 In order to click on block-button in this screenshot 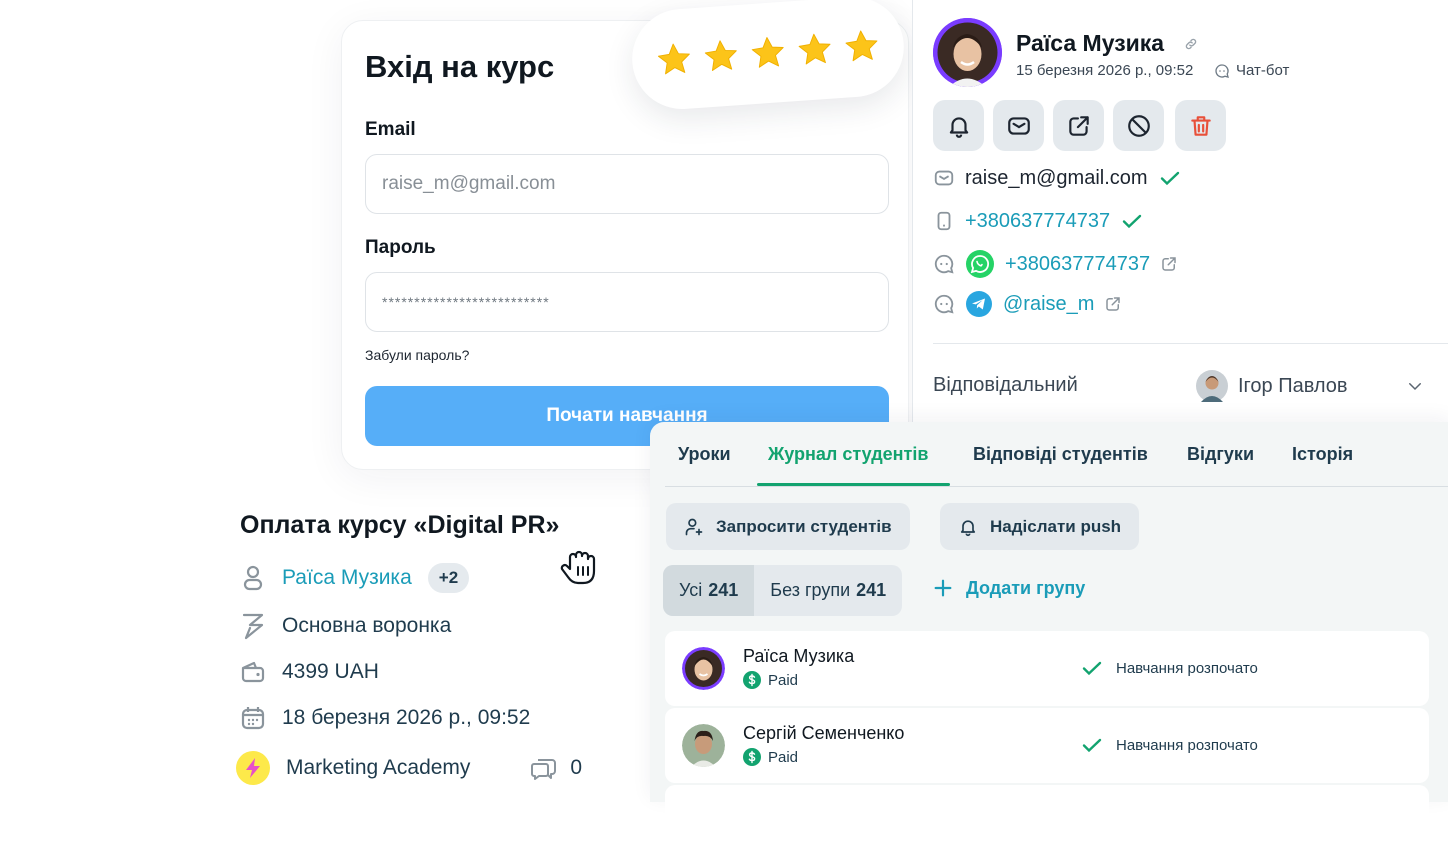, I will do `click(1138, 125)`.